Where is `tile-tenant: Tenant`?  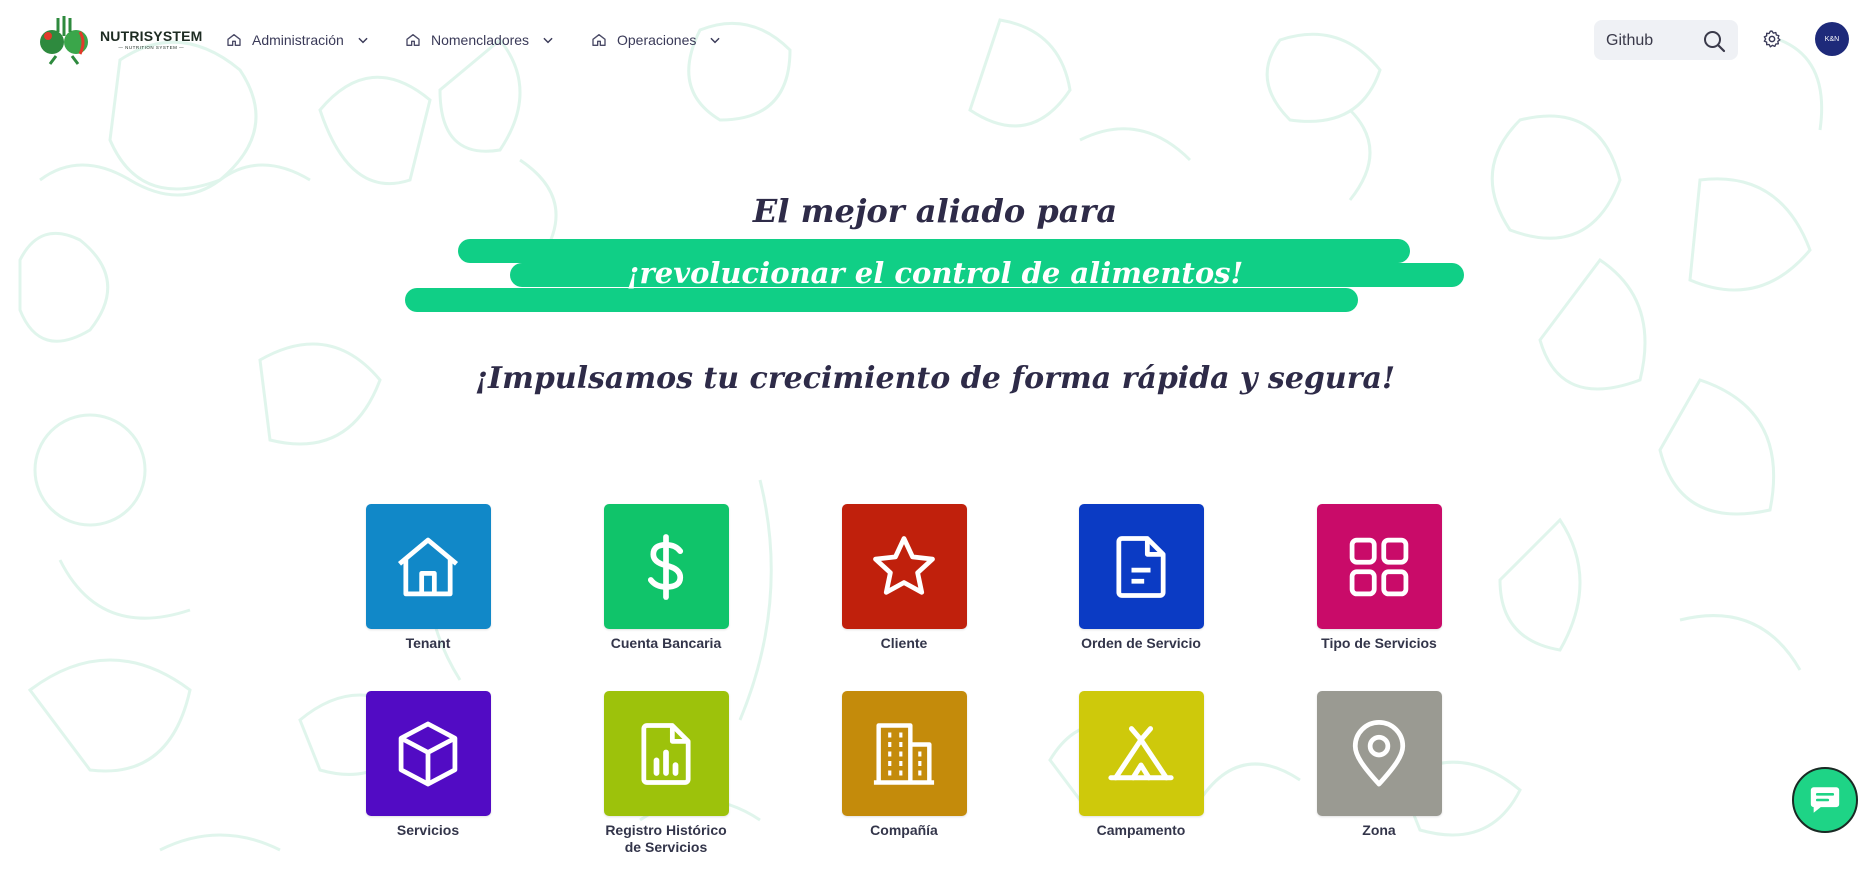
tile-tenant: Tenant is located at coordinates (428, 578).